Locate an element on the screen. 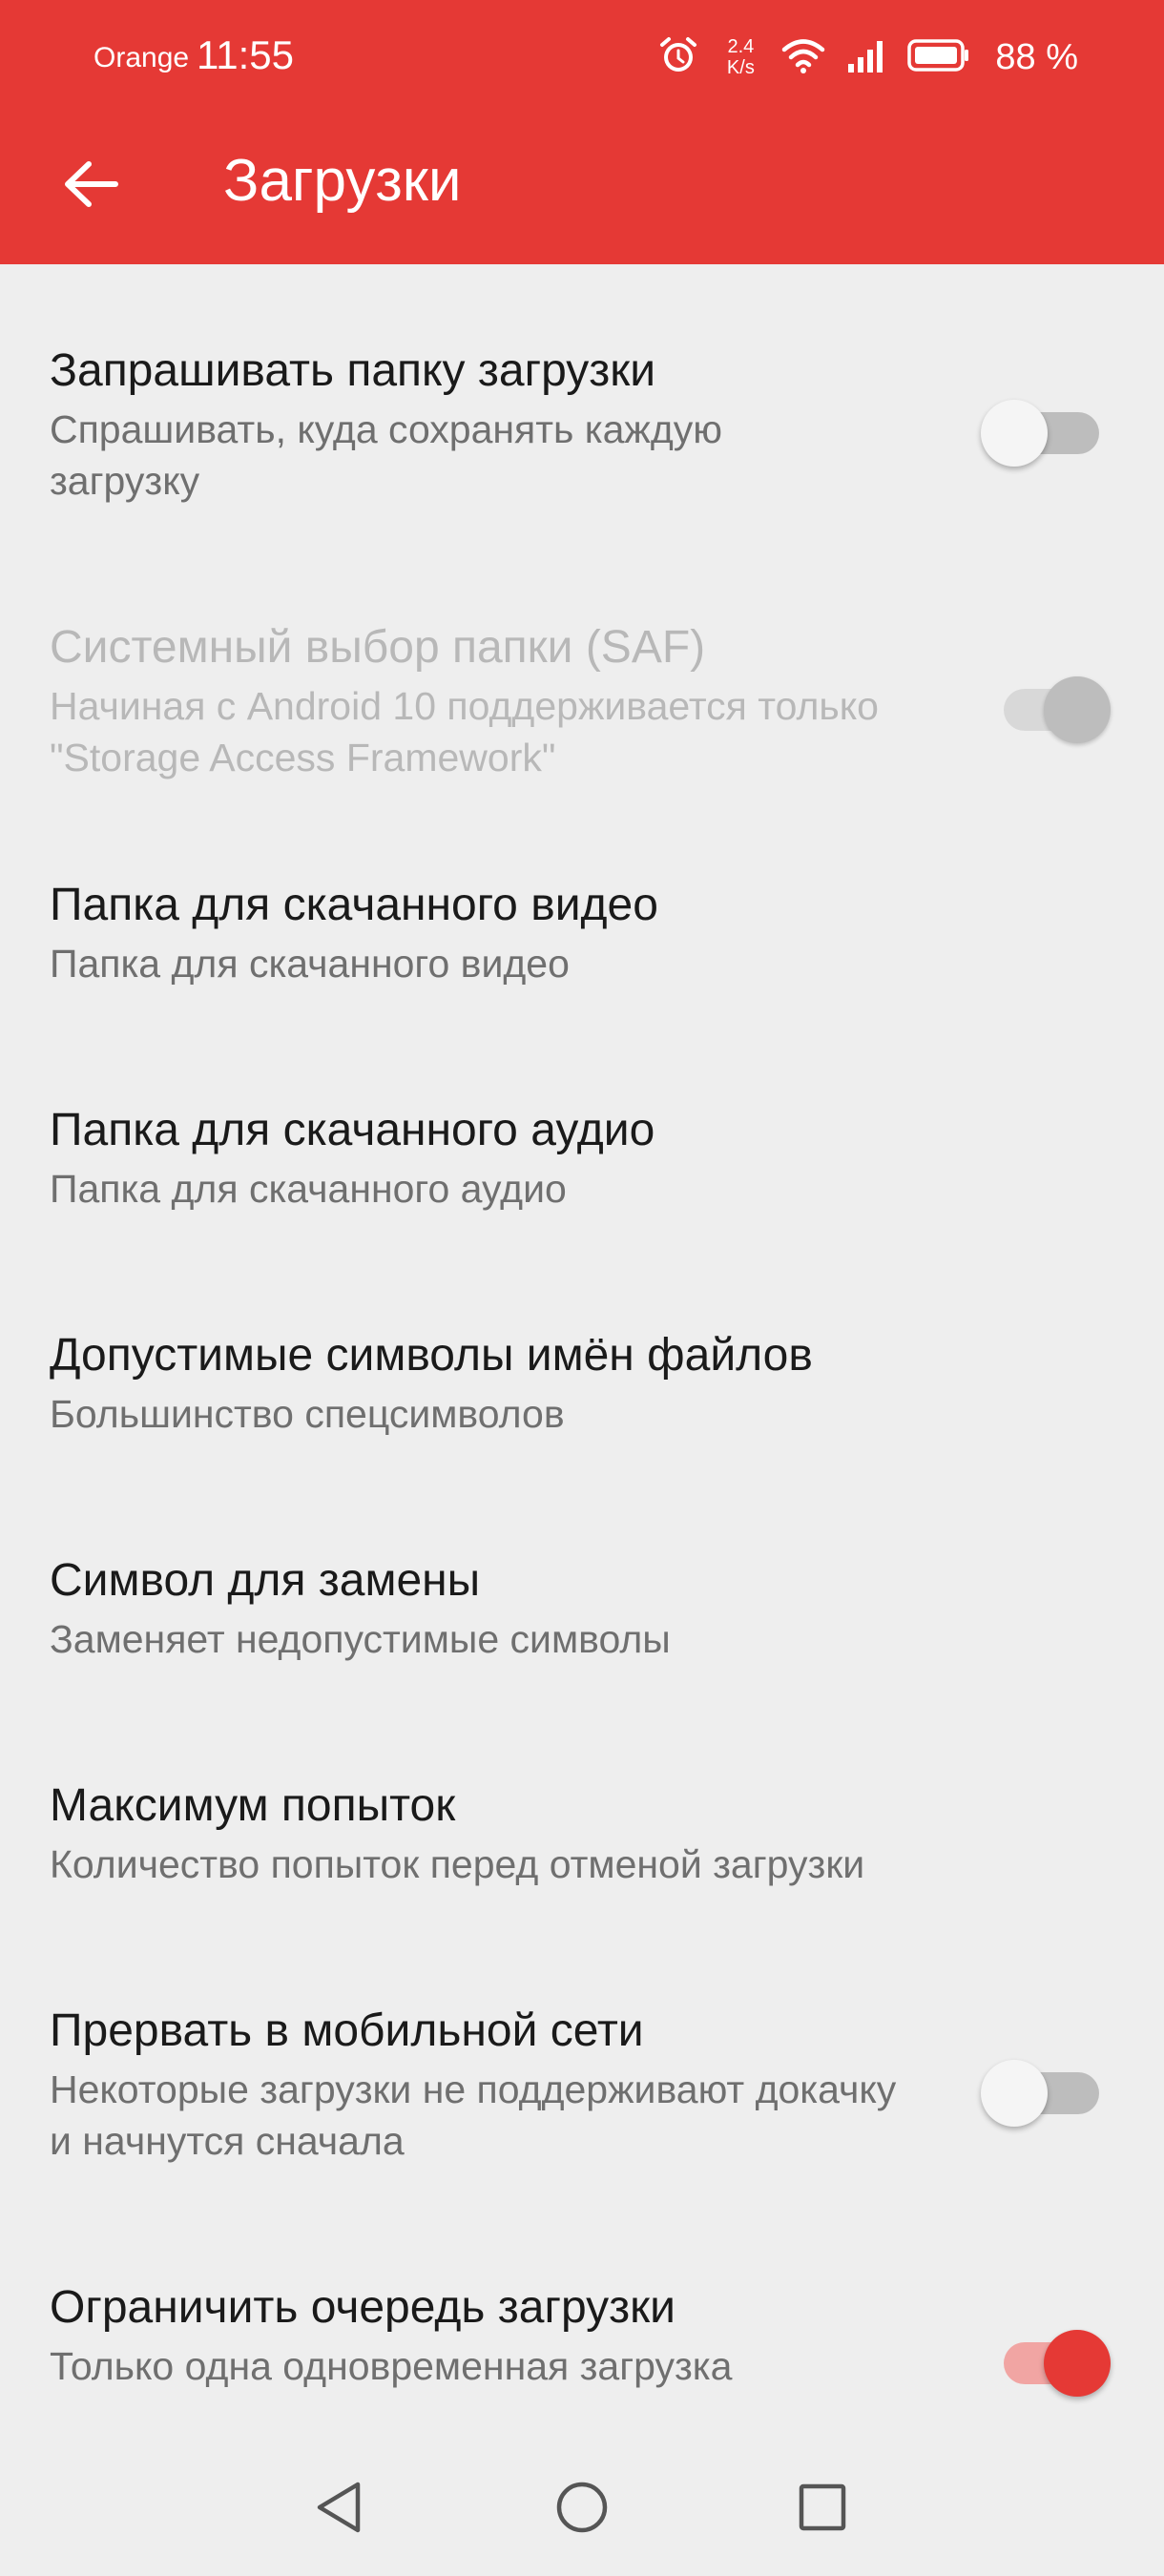  net-speed: 2.4 K/s is located at coordinates (741, 57).